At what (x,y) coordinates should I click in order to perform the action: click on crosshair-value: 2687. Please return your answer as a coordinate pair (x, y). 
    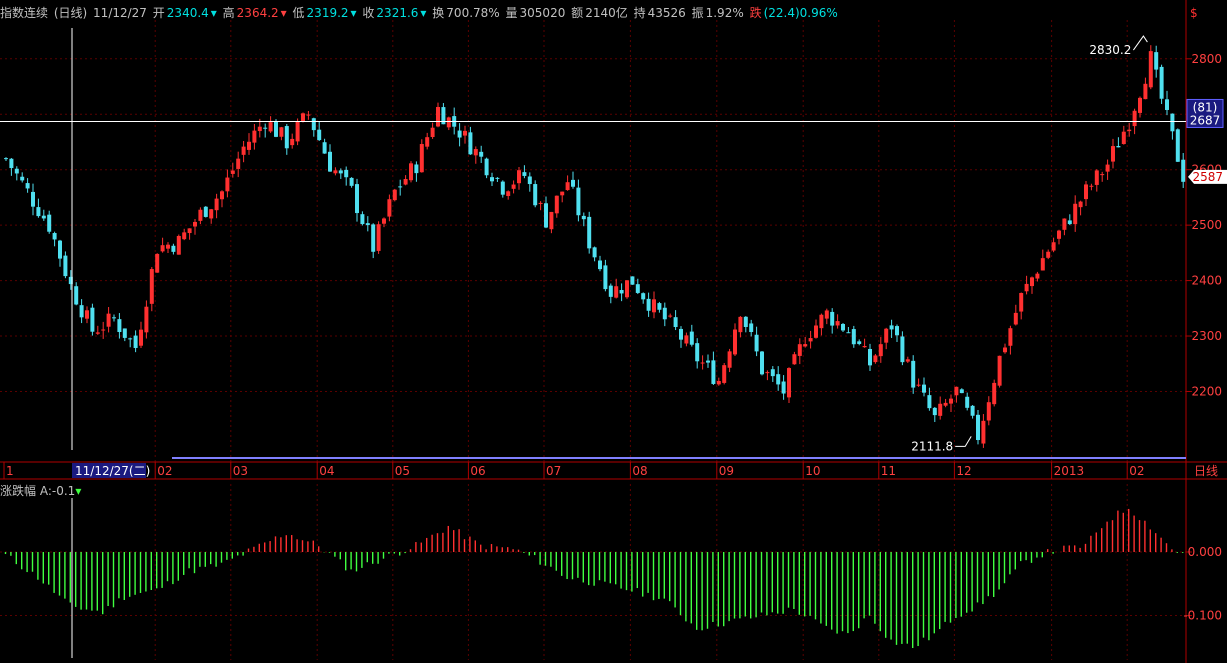
    Looking at the image, I should click on (1205, 120).